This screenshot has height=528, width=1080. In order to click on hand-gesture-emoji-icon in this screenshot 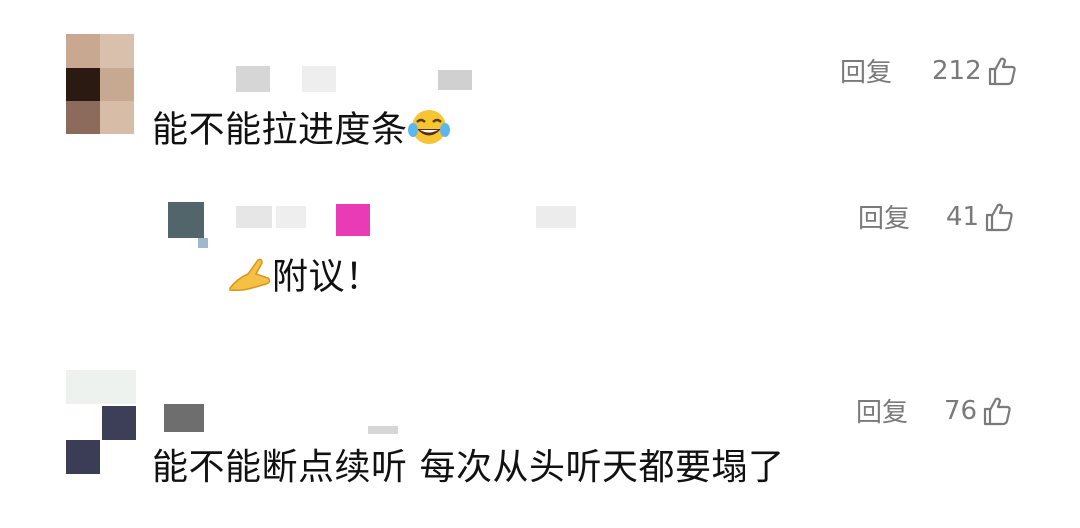, I will do `click(250, 278)`.